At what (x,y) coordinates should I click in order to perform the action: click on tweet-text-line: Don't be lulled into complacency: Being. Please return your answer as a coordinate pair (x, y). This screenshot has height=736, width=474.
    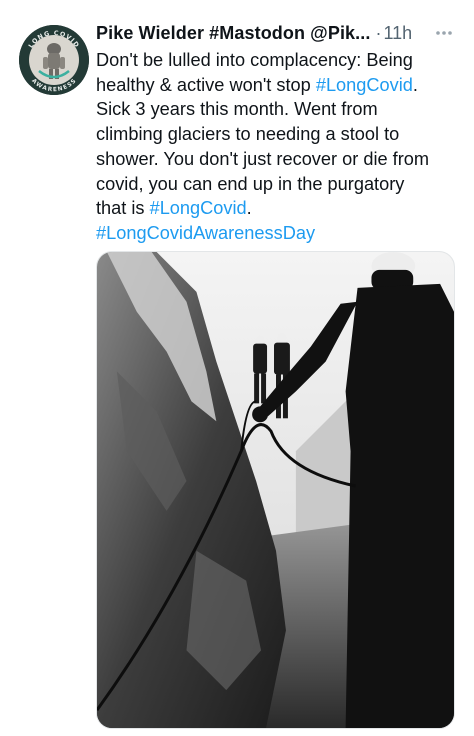
    Looking at the image, I should click on (254, 60).